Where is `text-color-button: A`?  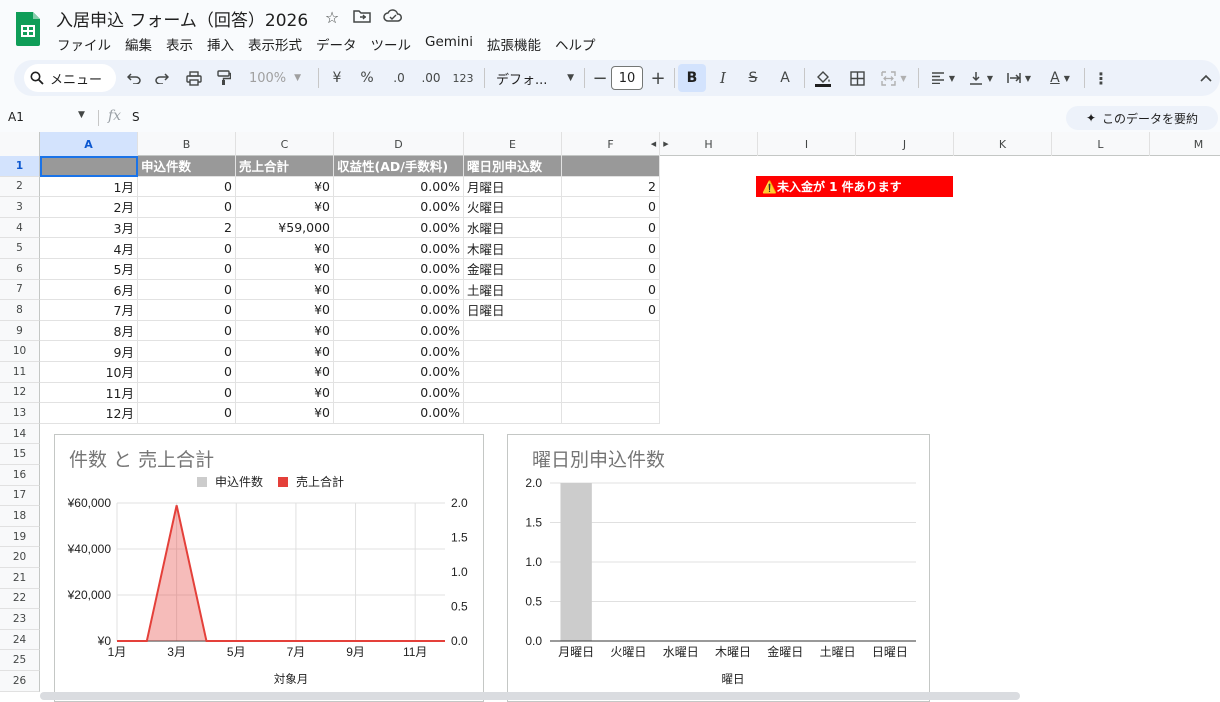
text-color-button: A is located at coordinates (785, 78).